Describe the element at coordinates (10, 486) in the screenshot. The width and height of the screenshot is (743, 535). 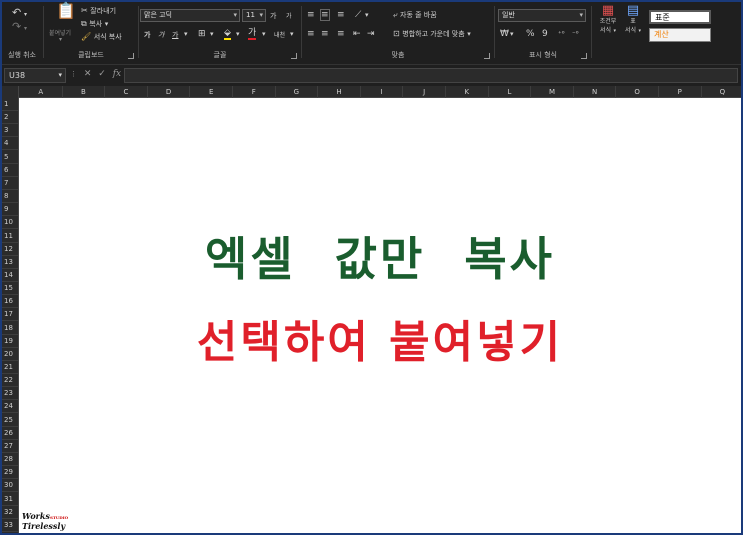
I see `row-header-cell: 30` at that location.